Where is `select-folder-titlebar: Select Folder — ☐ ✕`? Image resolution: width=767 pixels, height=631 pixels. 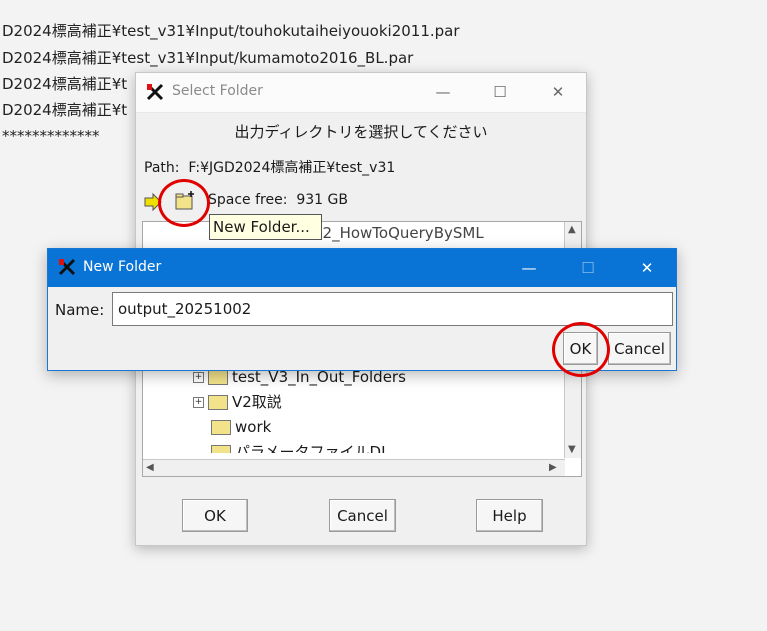
select-folder-titlebar: Select Folder — ☐ ✕ is located at coordinates (361, 93).